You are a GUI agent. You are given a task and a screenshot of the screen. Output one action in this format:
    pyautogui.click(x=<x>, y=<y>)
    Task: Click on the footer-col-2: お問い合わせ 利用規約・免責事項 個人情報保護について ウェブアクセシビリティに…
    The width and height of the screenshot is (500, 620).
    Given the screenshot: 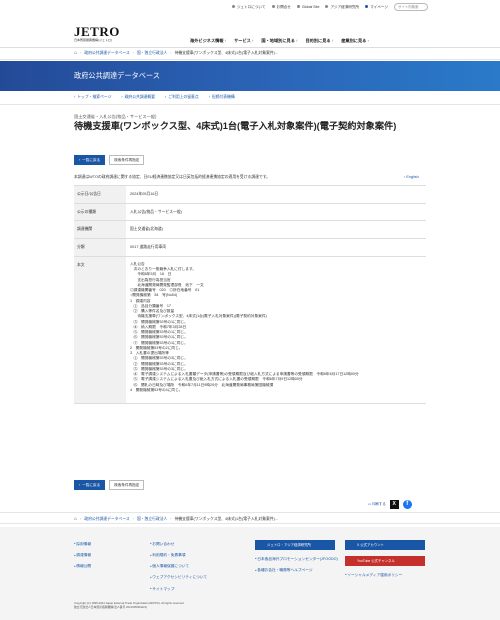 What is the action you would take?
    pyautogui.click(x=178, y=566)
    